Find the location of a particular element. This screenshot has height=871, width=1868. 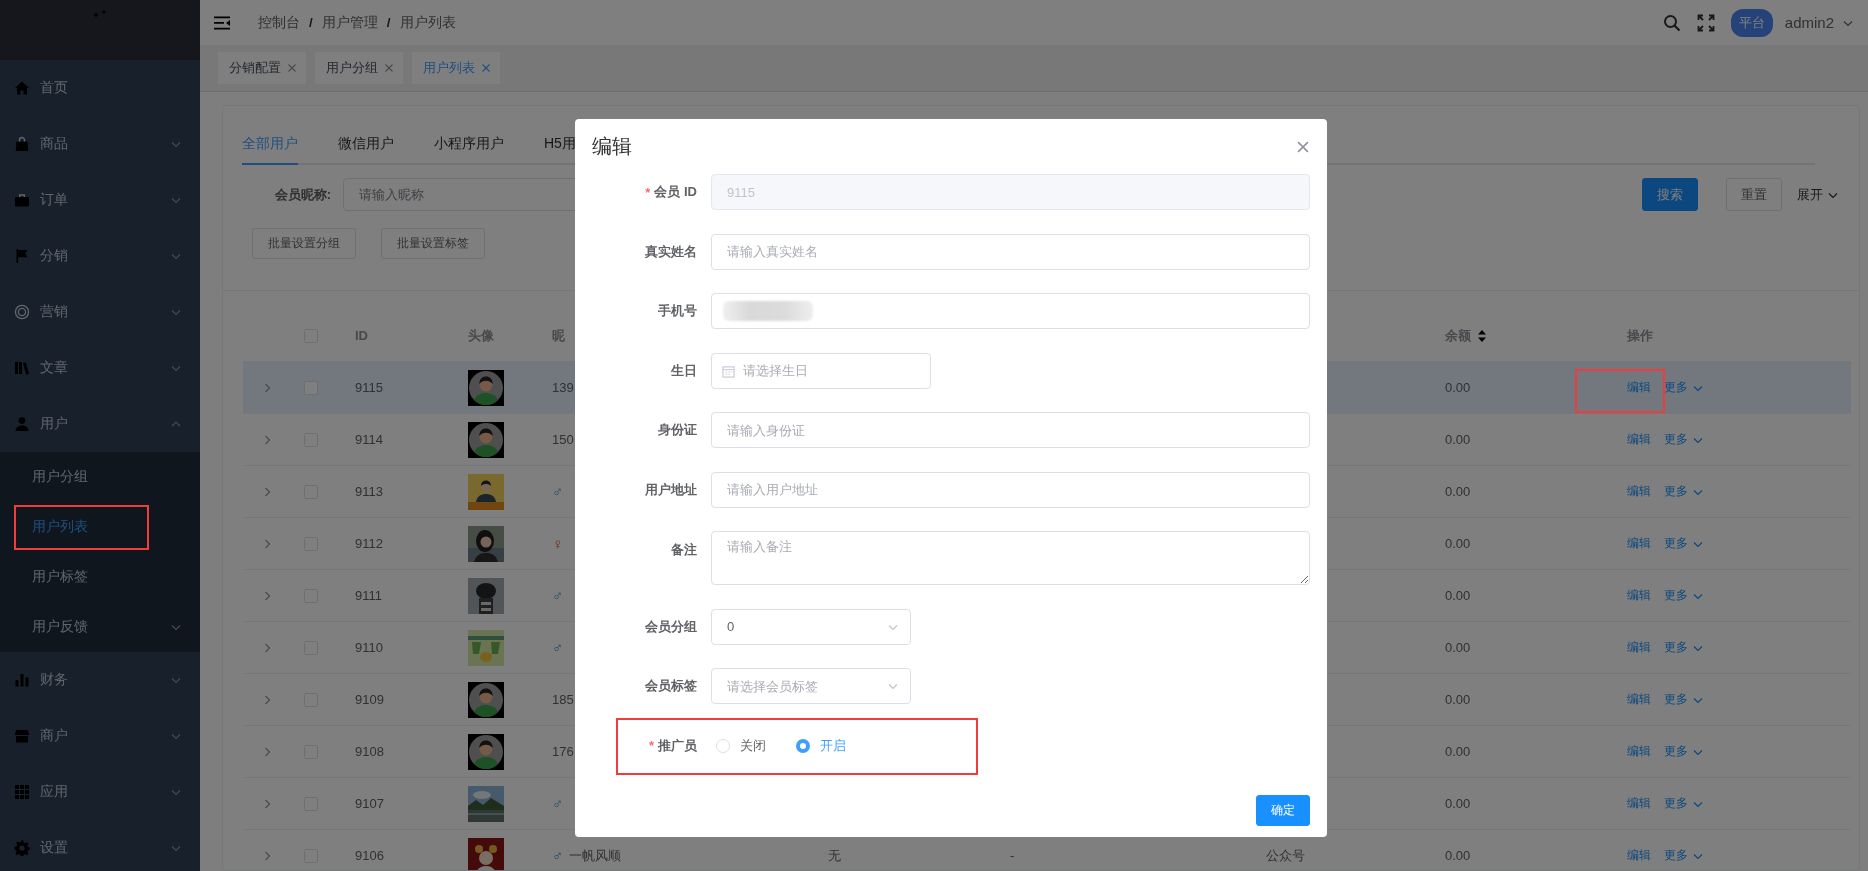

field-label: 用户地址 is located at coordinates (671, 489).